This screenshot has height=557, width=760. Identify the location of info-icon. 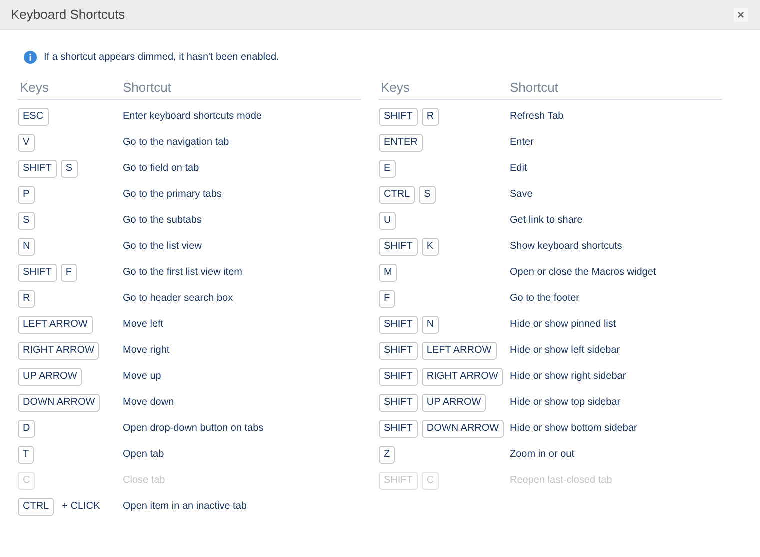
(30, 57).